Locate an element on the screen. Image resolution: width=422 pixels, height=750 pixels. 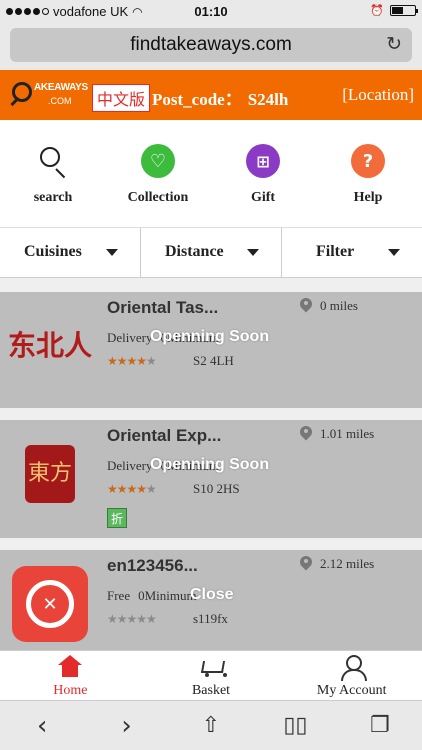
restaurant-logo: 東方 is located at coordinates (50, 474).